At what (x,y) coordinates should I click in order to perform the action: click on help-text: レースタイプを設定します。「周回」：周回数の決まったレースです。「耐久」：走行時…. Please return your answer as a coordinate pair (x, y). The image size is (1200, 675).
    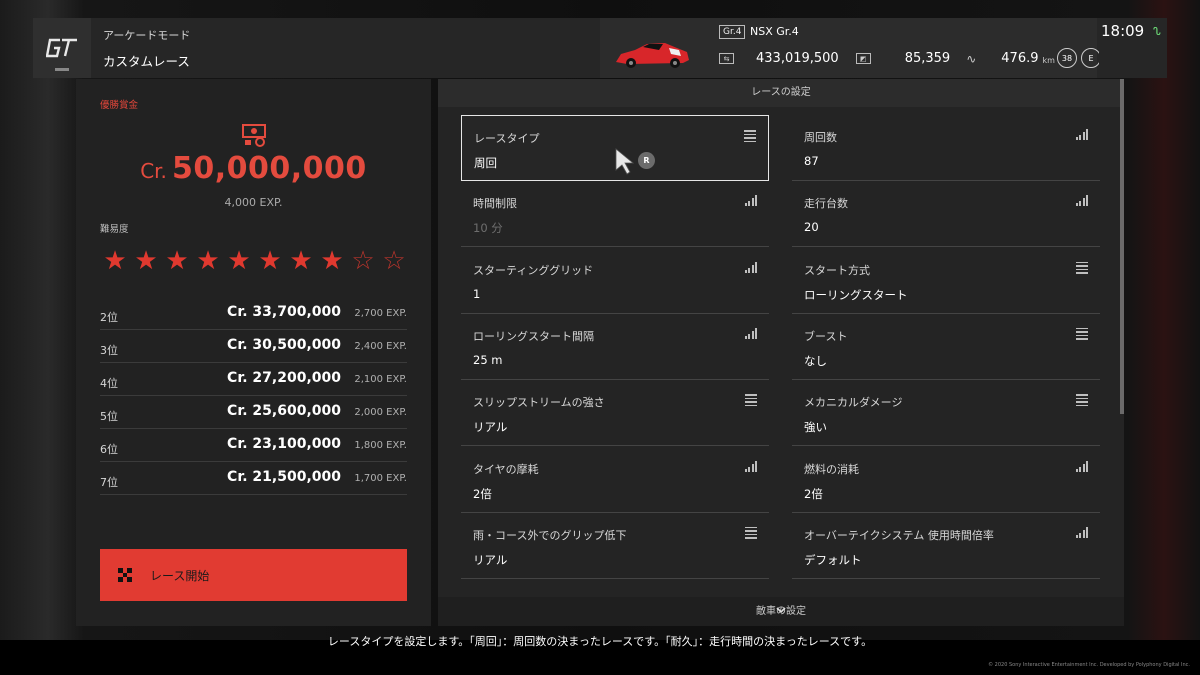
    Looking at the image, I should click on (600, 641).